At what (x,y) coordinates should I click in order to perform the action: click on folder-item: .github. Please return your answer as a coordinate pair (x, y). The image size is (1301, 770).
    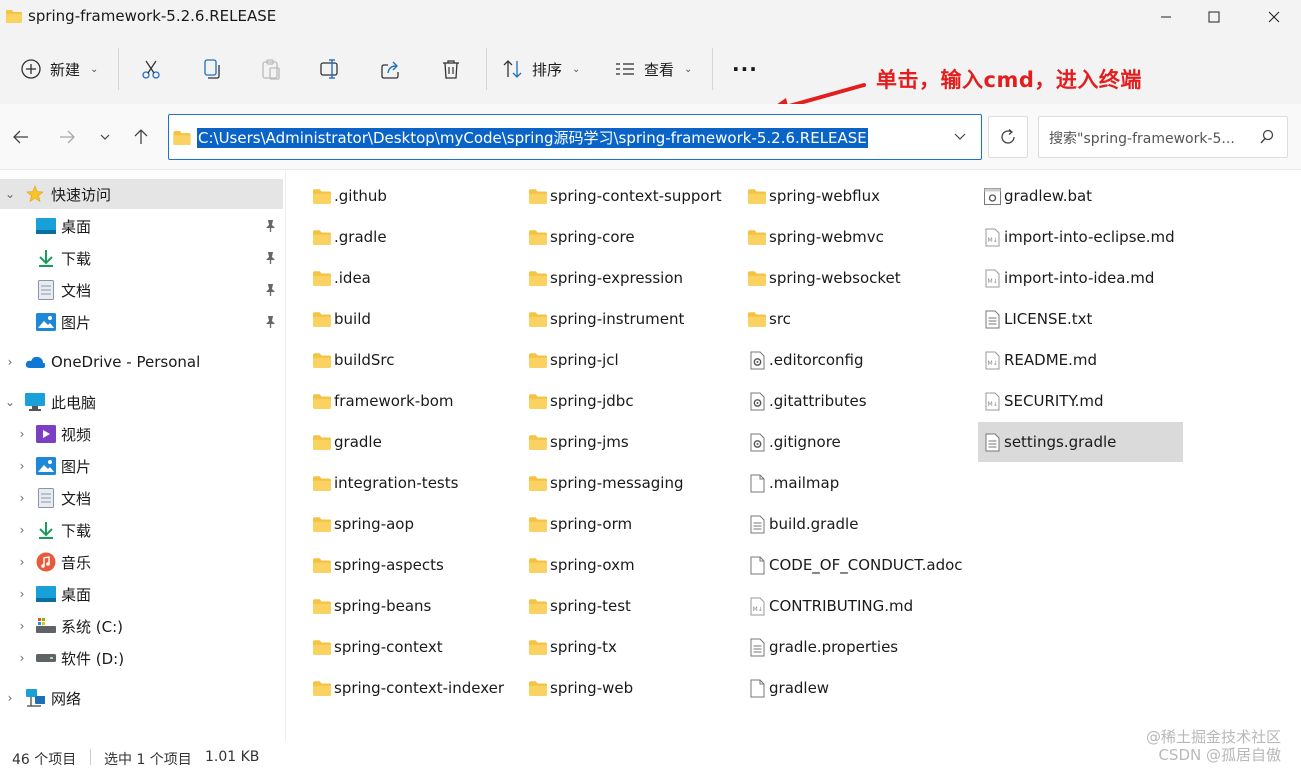
    Looking at the image, I should click on (413, 196).